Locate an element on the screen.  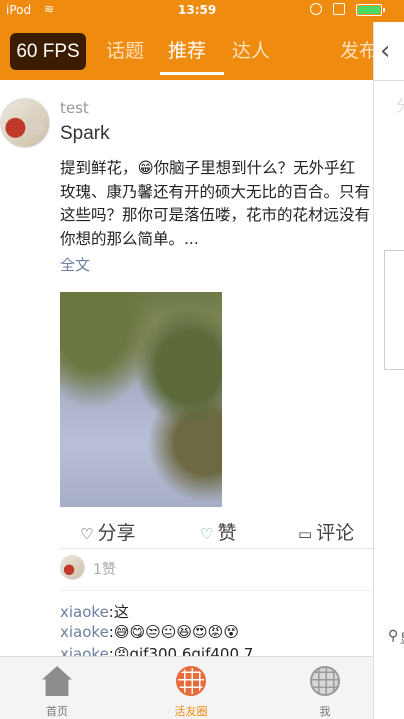
panel-text-box is located at coordinates (394, 310).